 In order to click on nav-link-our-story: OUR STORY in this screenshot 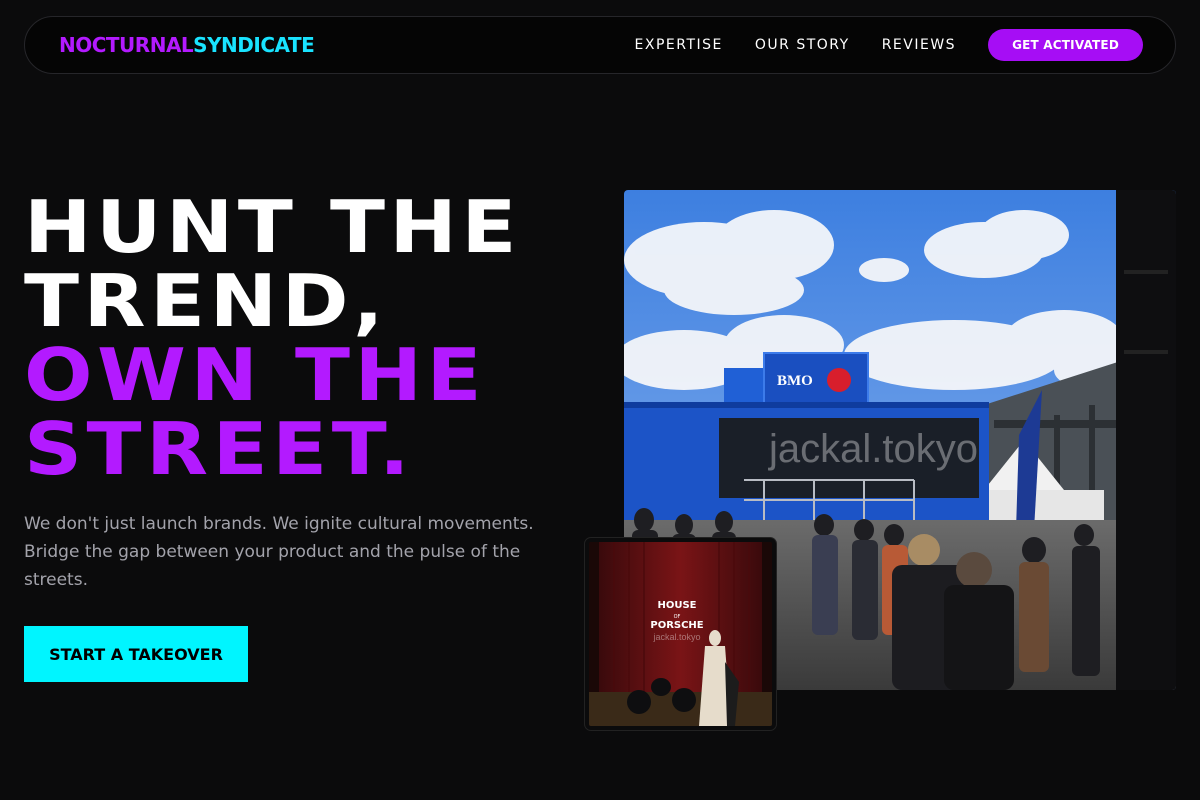, I will do `click(802, 45)`.